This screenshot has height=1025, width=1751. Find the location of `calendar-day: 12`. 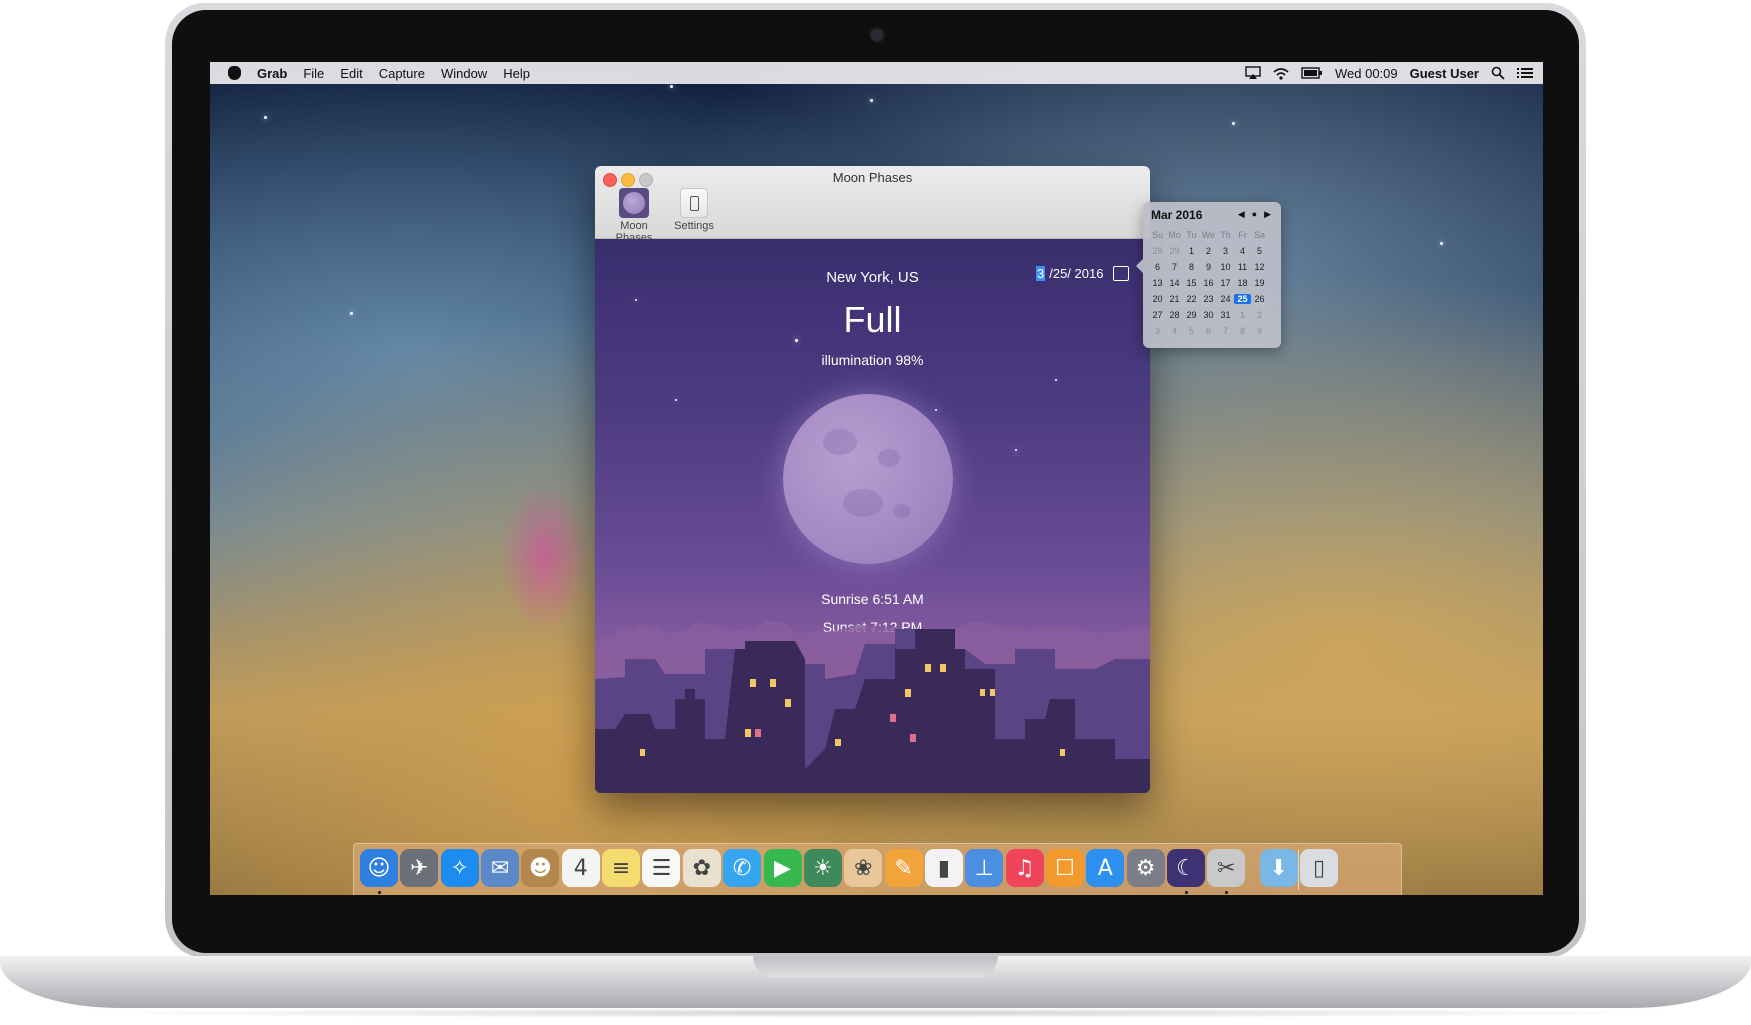

calendar-day: 12 is located at coordinates (1259, 267).